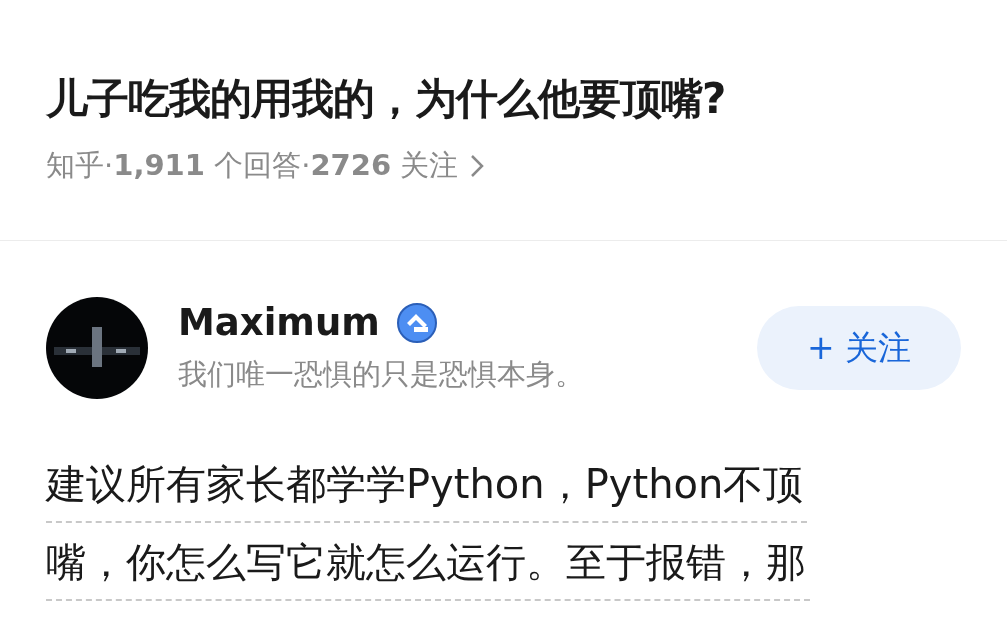 The height and width of the screenshot is (640, 1007). What do you see at coordinates (386, 99) in the screenshot?
I see `question-title: 儿子吃我的用我的，为什么他要顶嘴?` at bounding box center [386, 99].